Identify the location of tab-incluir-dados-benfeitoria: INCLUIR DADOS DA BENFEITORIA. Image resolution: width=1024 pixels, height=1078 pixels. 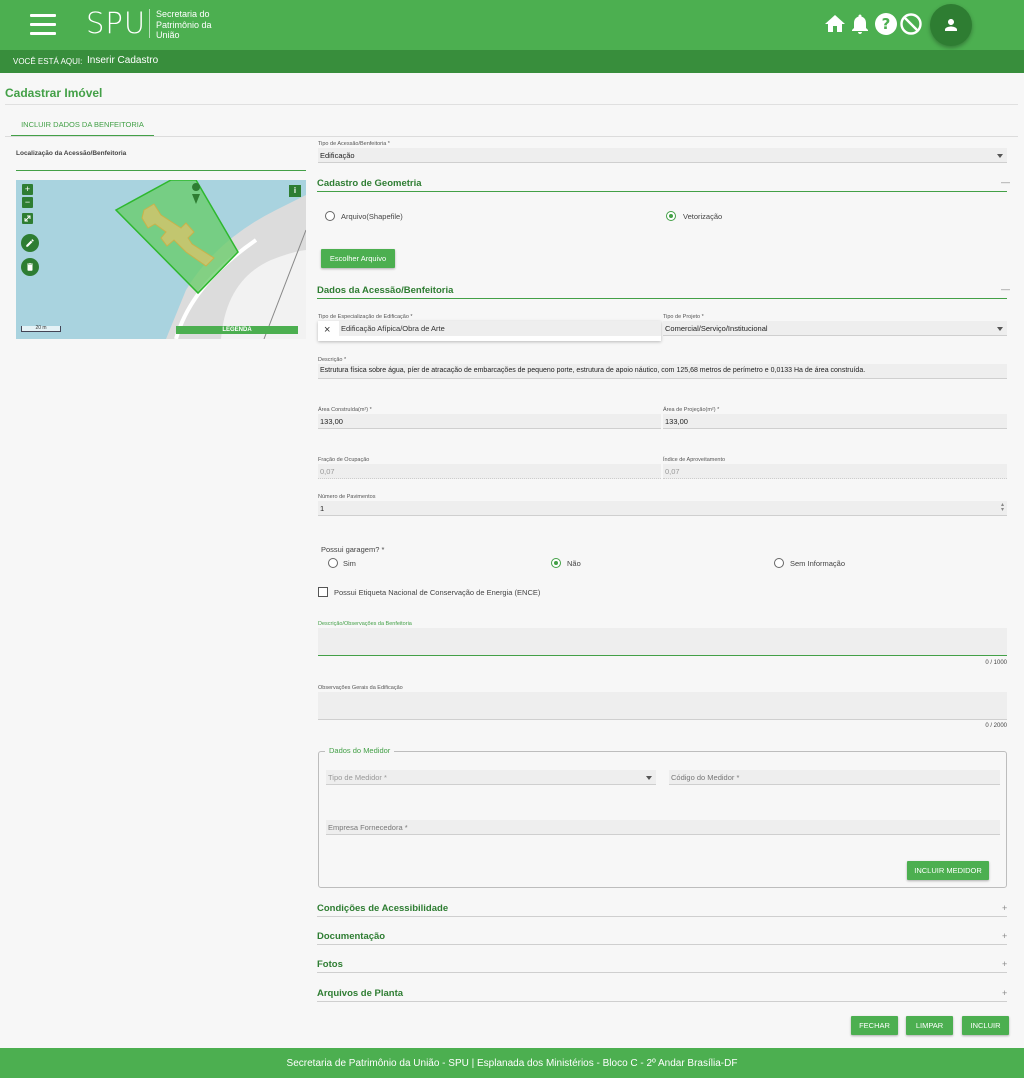
(82, 126).